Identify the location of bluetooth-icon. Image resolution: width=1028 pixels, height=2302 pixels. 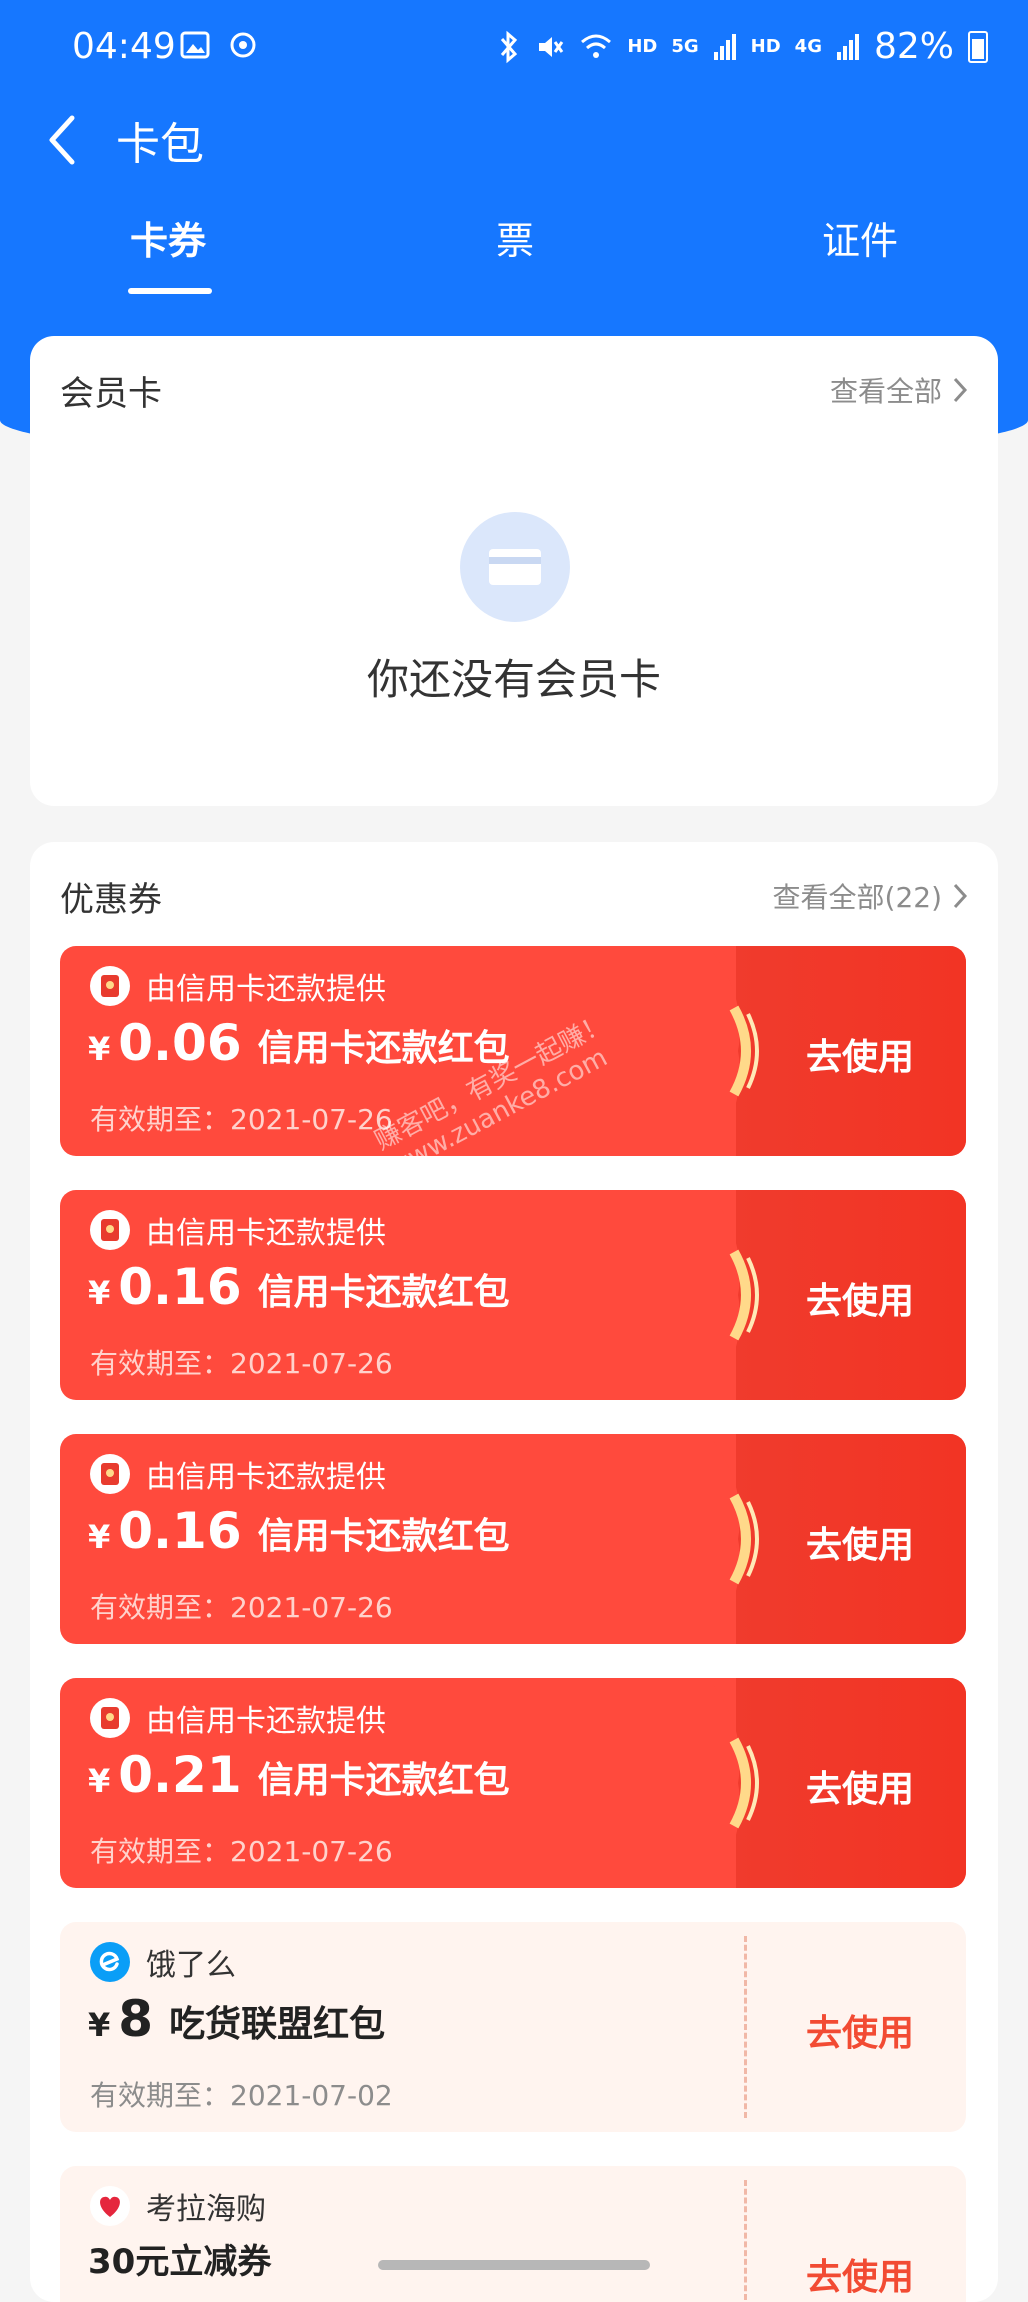
(509, 46).